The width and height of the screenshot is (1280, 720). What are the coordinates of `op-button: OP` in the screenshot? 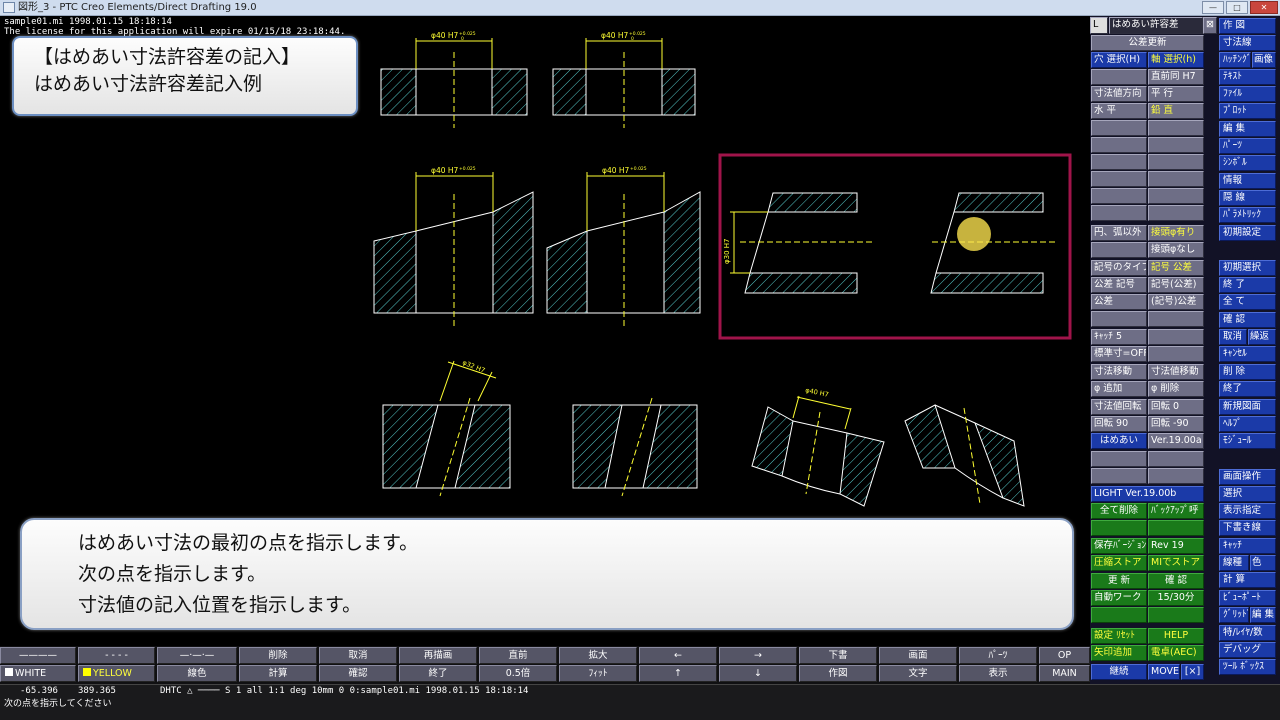 It's located at (1064, 655).